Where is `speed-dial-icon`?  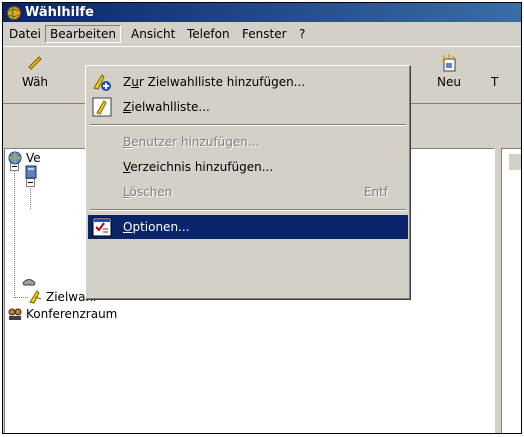 speed-dial-icon is located at coordinates (35, 297).